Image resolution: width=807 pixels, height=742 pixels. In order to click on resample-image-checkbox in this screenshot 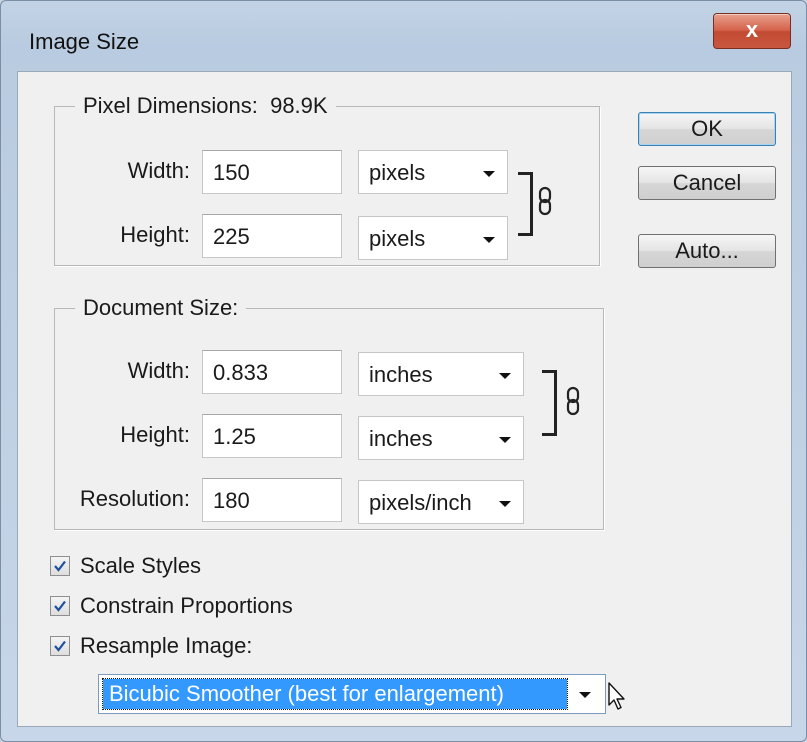, I will do `click(60, 646)`.